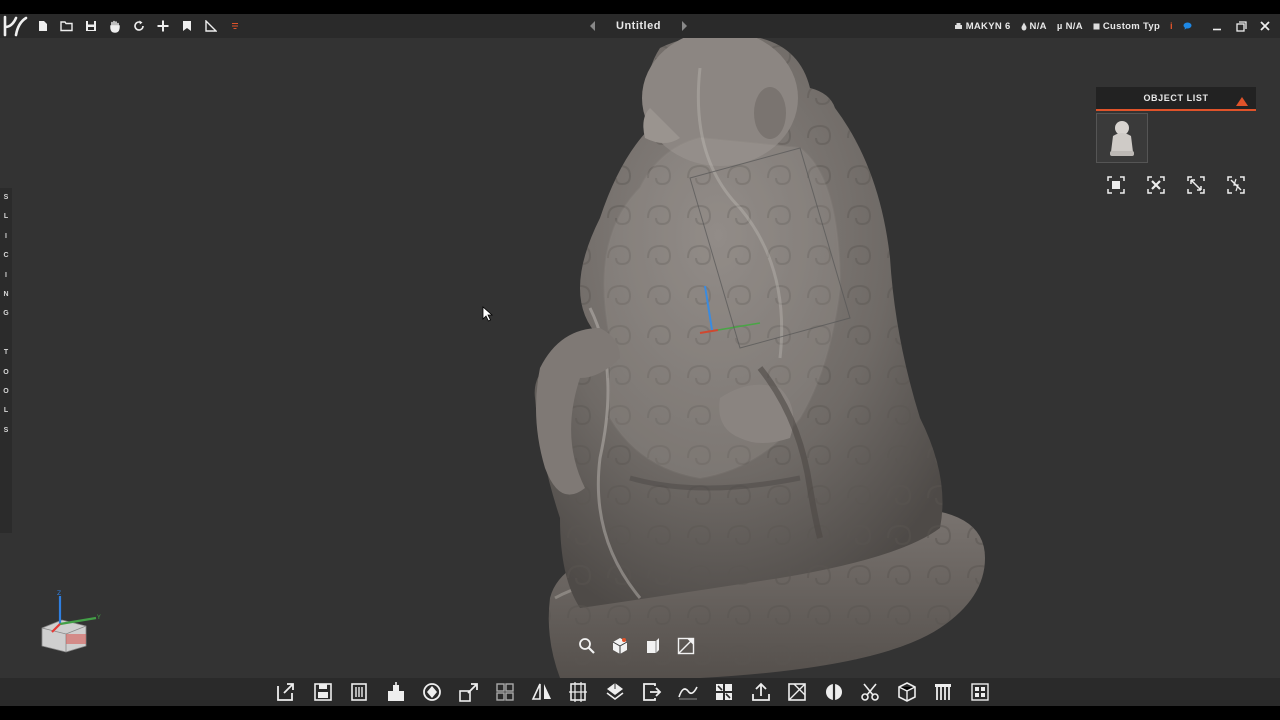 Image resolution: width=1280 pixels, height=720 pixels. Describe the element at coordinates (653, 646) in the screenshot. I see `face-view-icon` at that location.